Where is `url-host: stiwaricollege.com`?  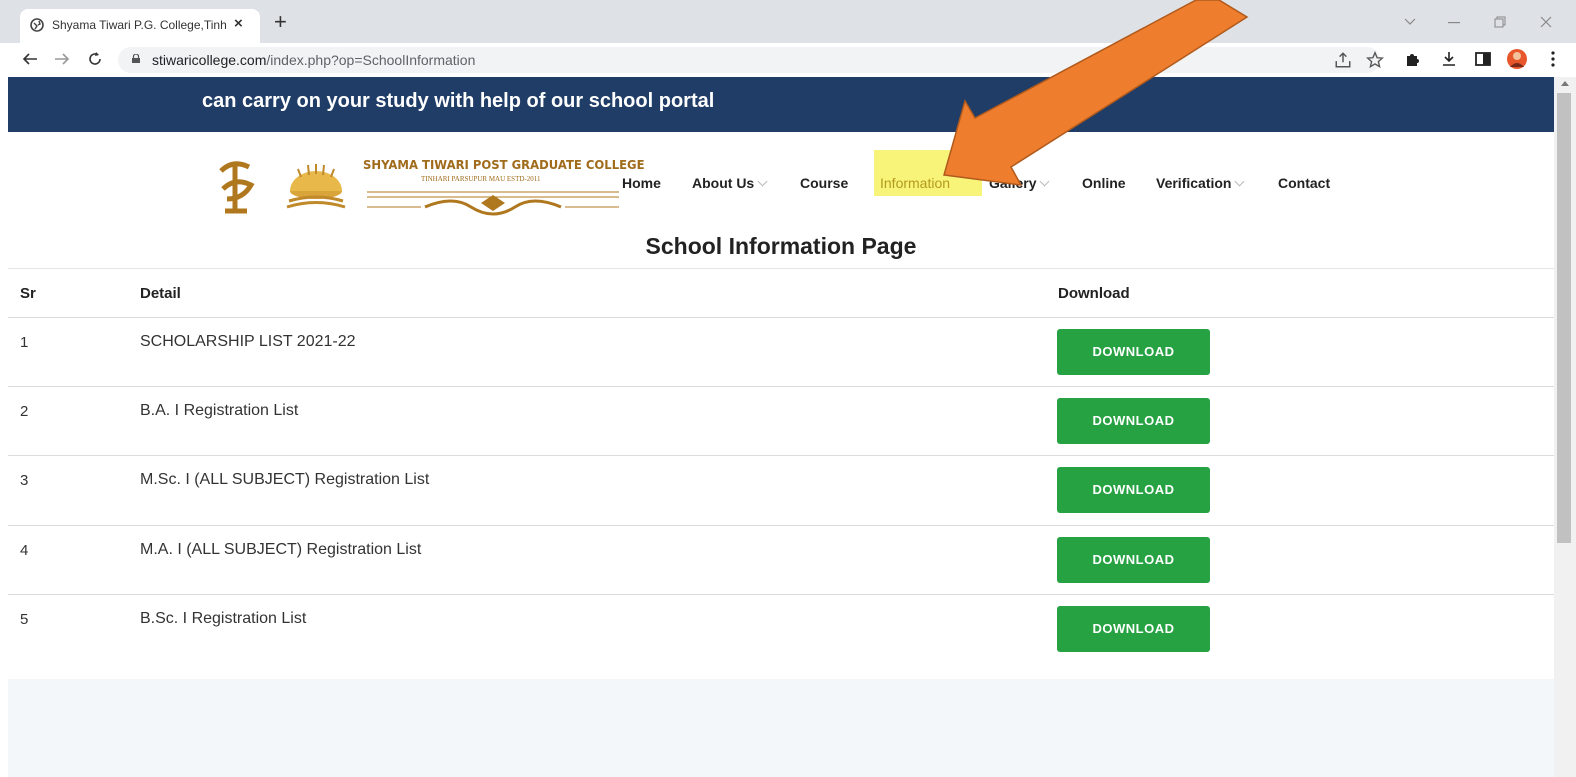
url-host: stiwaricollege.com is located at coordinates (209, 60).